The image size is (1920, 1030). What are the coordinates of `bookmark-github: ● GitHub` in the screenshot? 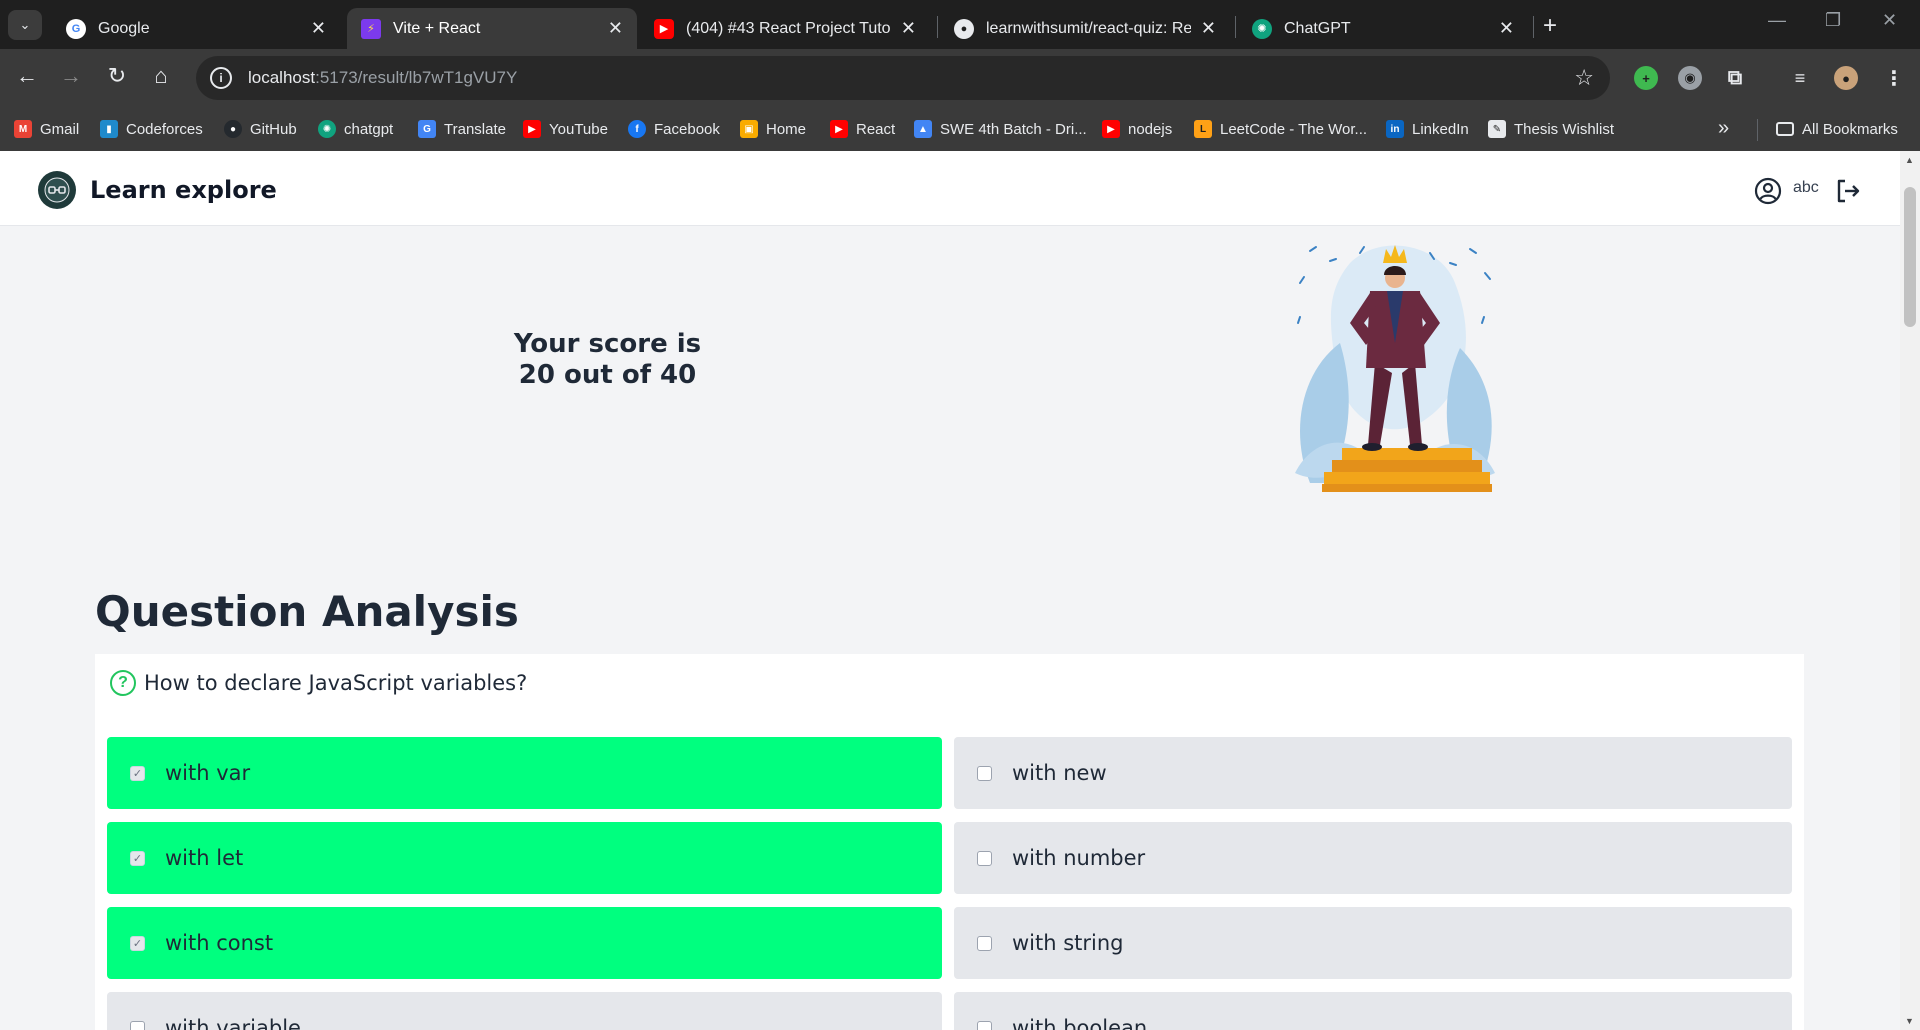 It's located at (260, 129).